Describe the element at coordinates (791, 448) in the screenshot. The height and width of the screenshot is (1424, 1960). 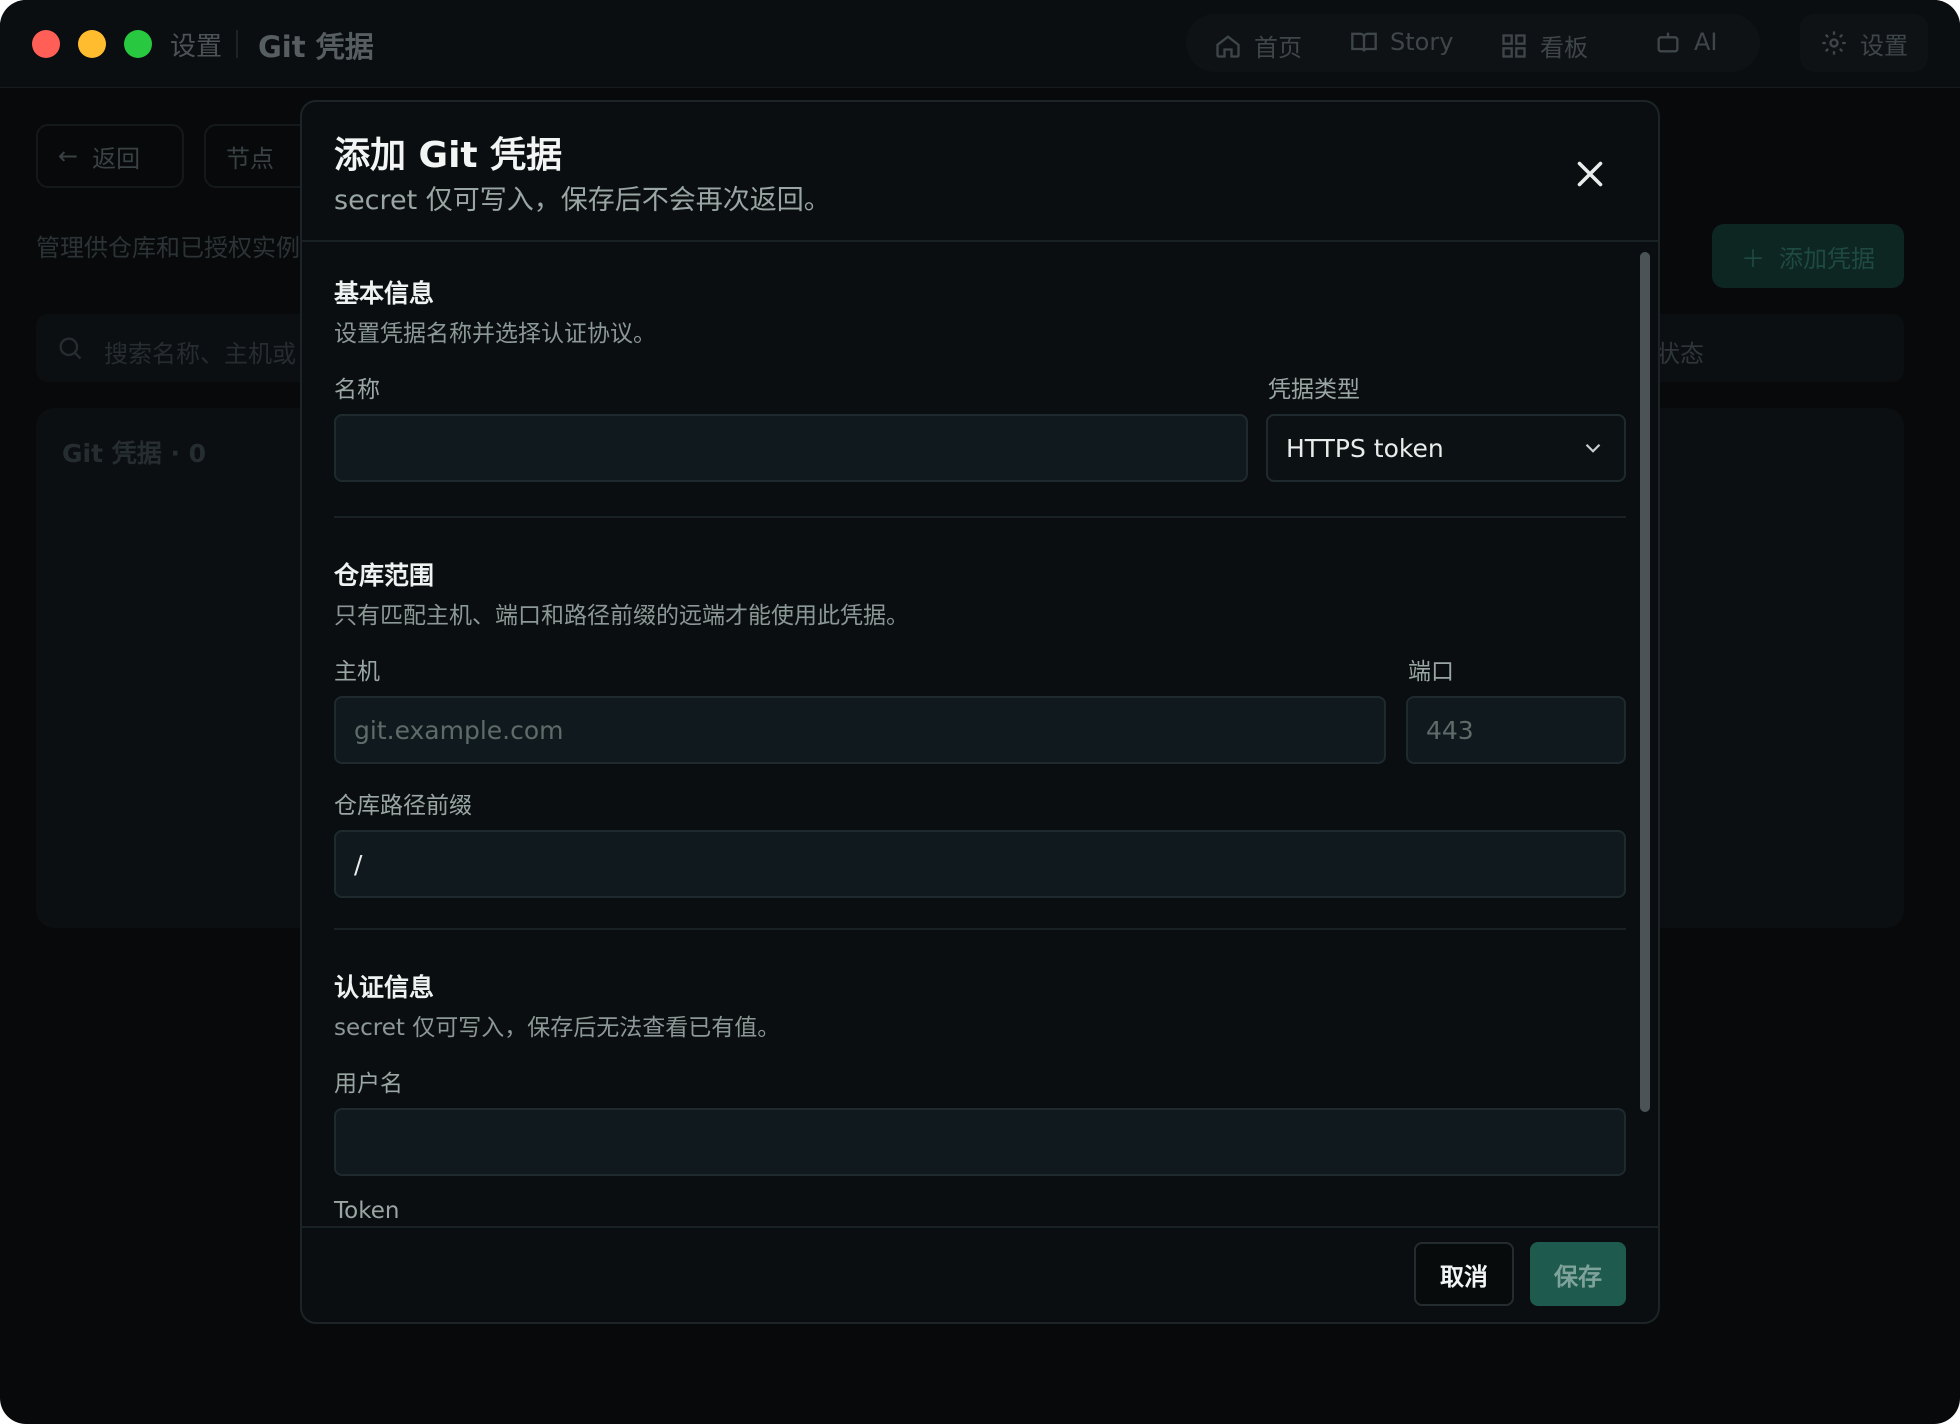
I see `name-input` at that location.